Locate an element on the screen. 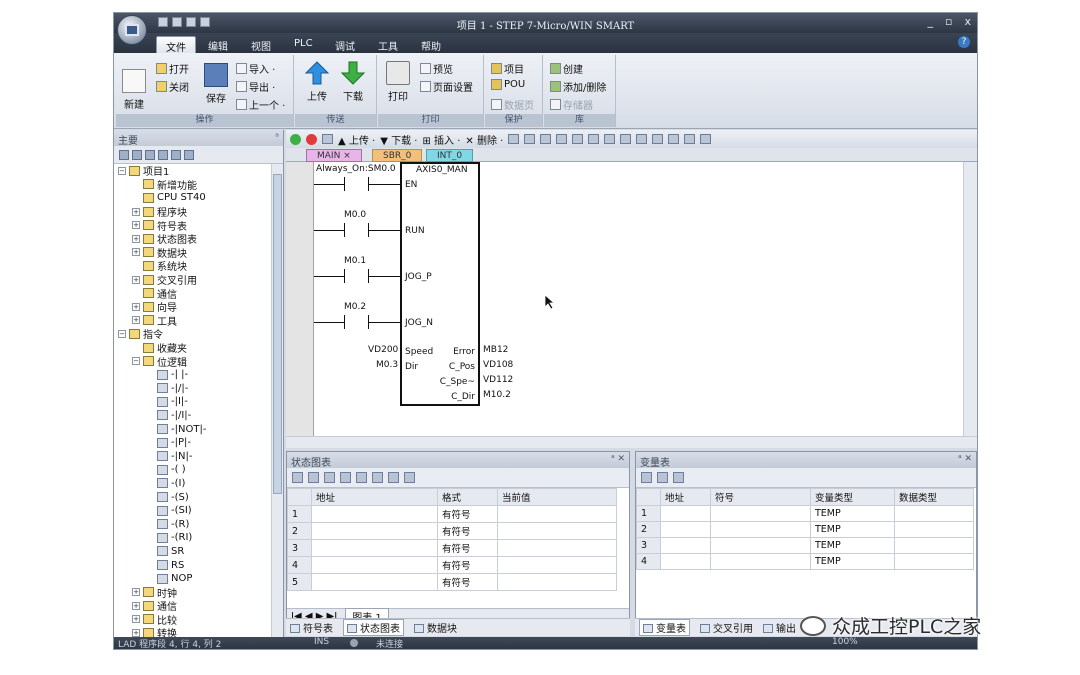 The width and height of the screenshot is (1080, 675). tab-view: 视图 is located at coordinates (261, 44).